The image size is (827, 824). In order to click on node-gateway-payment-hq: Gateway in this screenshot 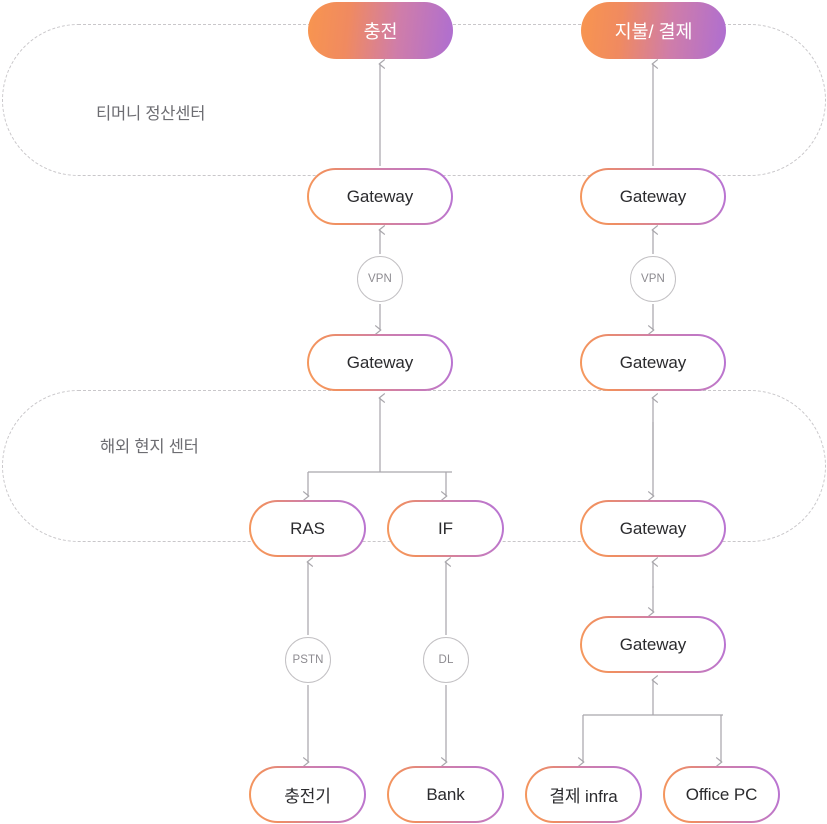, I will do `click(653, 196)`.